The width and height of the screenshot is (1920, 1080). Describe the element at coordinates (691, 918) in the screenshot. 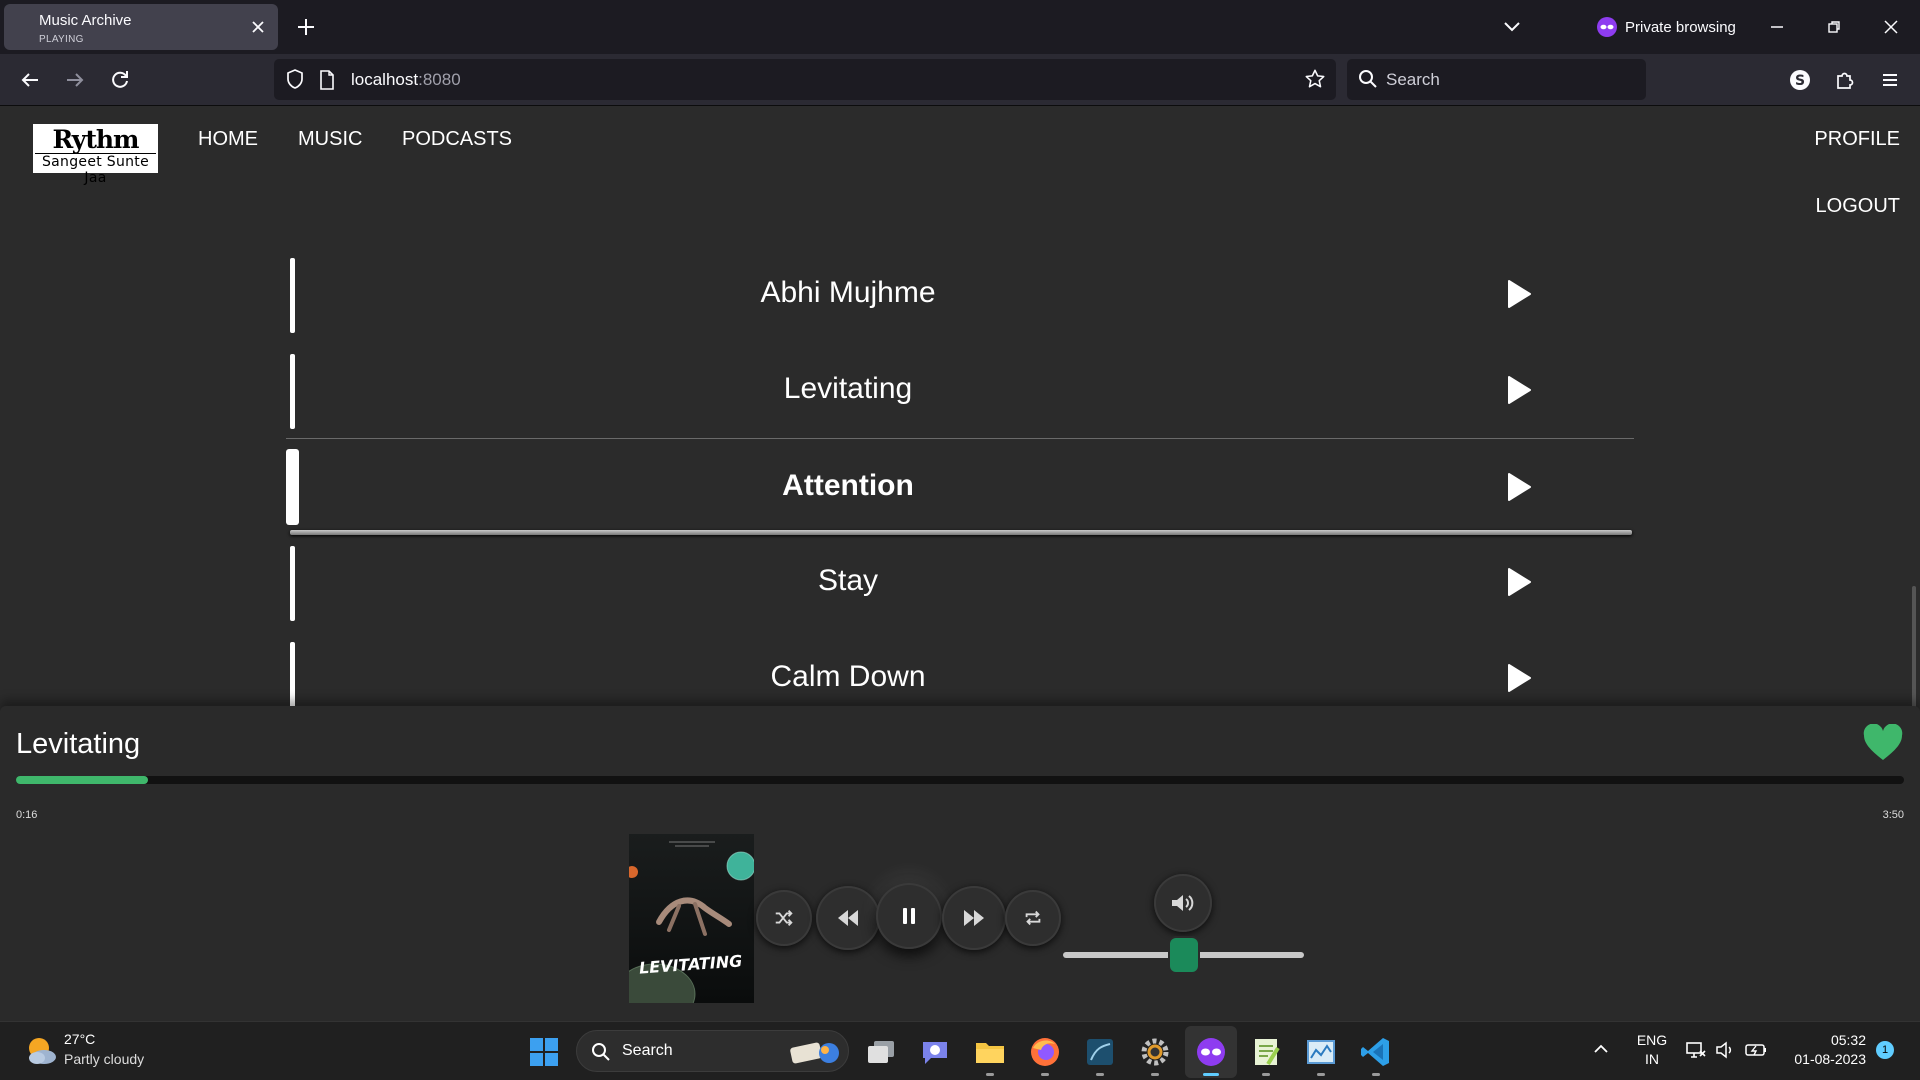

I see `album-cover: LEVITATING` at that location.